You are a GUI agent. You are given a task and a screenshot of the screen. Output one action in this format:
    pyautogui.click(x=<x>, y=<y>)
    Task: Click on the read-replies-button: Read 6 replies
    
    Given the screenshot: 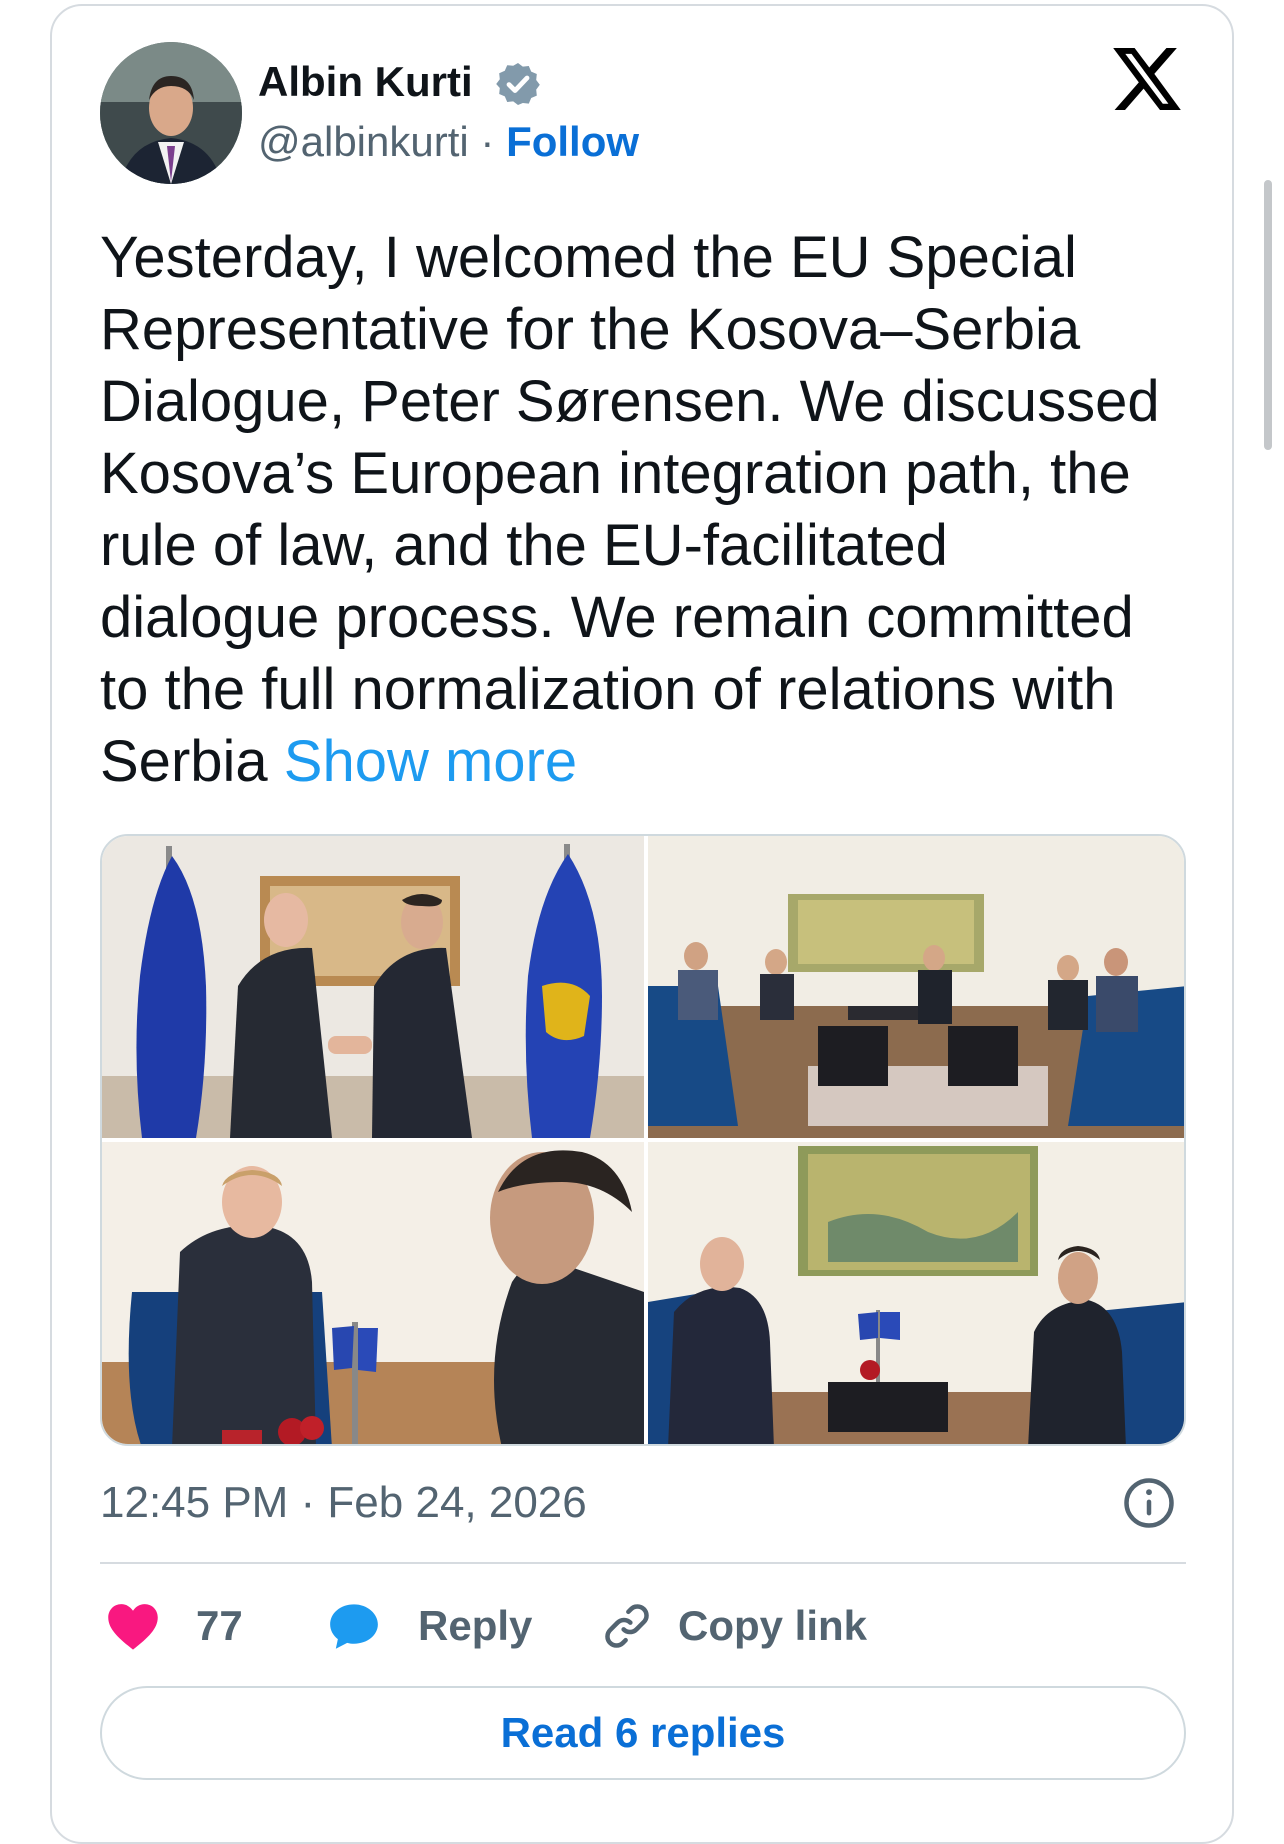 What is the action you would take?
    pyautogui.click(x=643, y=1733)
    